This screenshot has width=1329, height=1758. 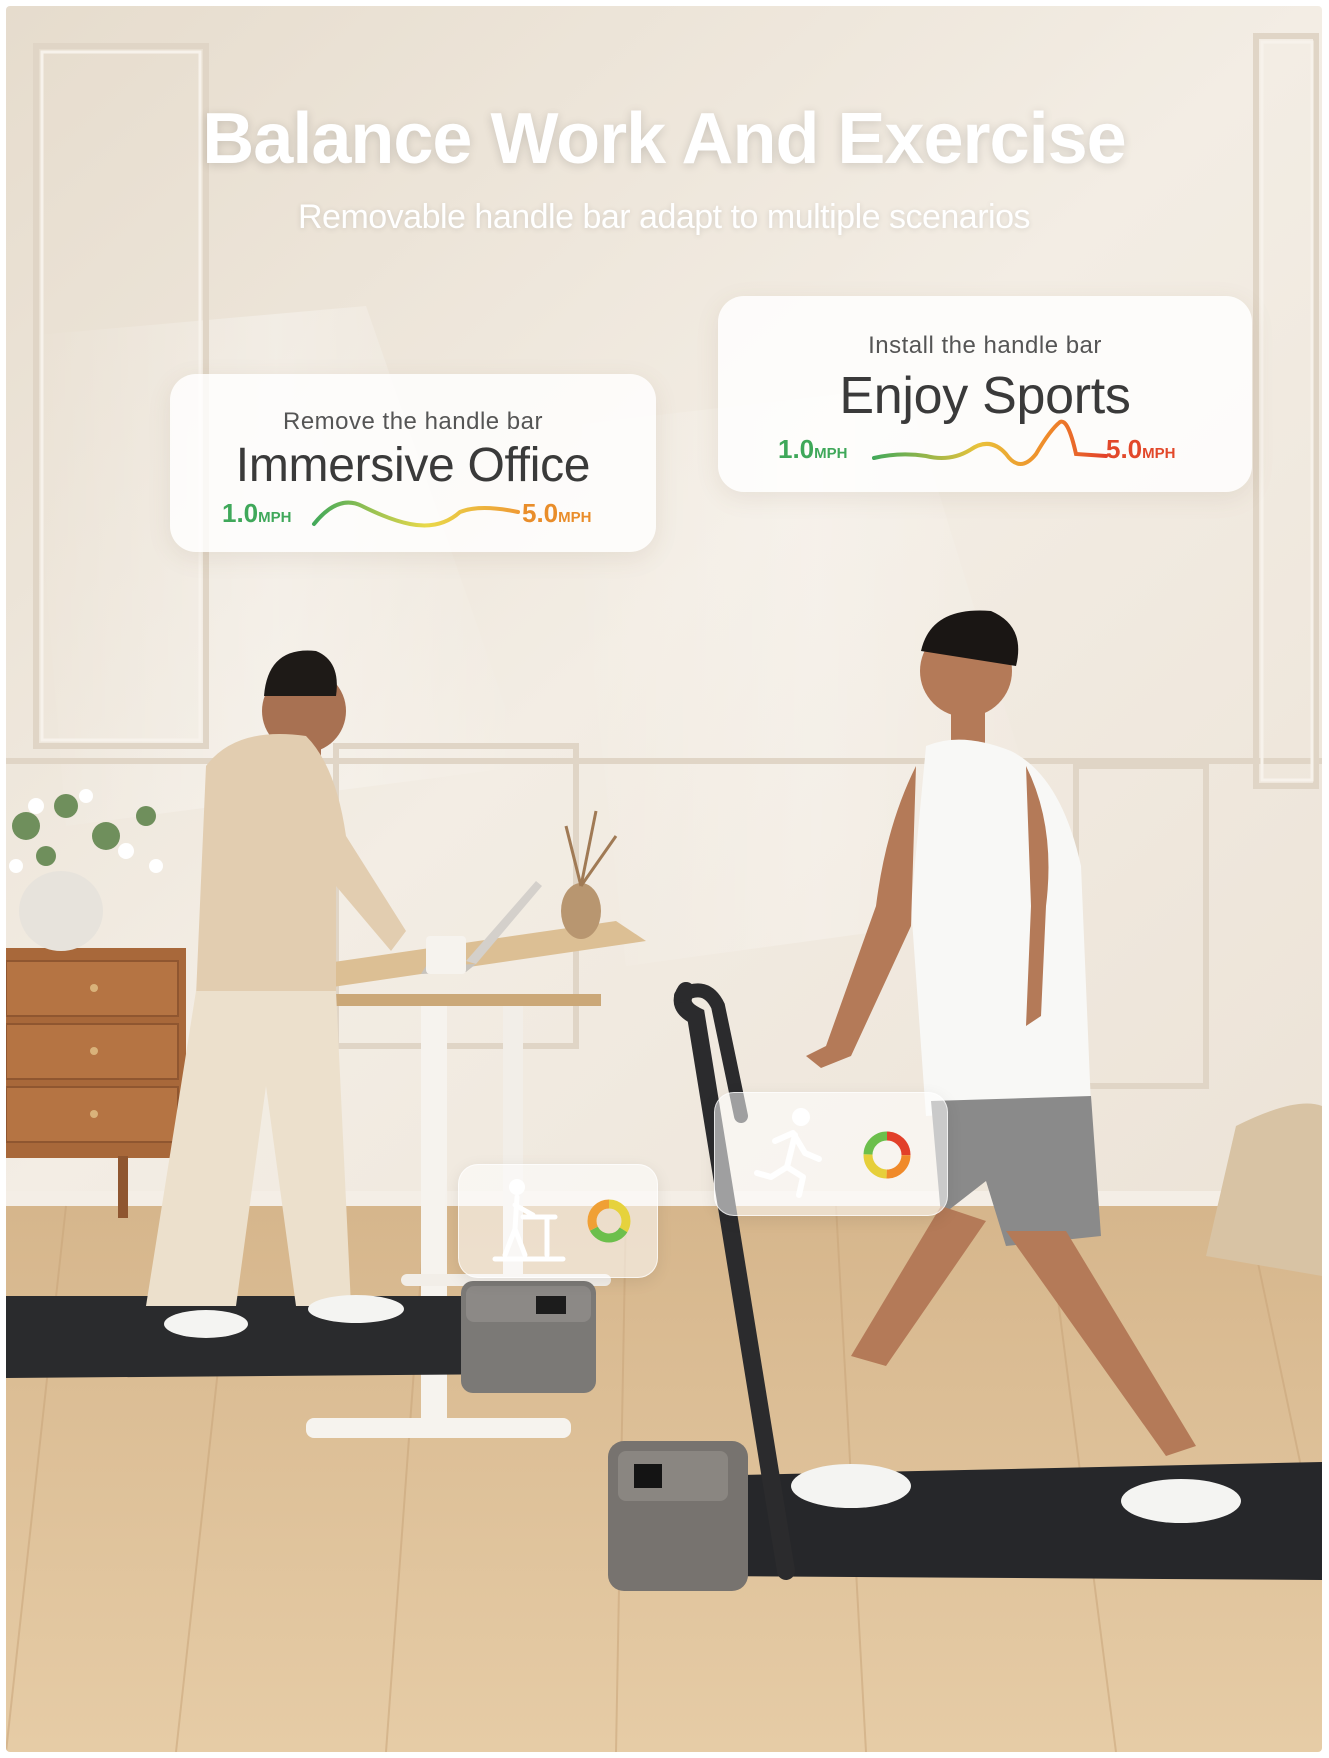 I want to click on office-speed-max: 5.0MPH, so click(x=557, y=513).